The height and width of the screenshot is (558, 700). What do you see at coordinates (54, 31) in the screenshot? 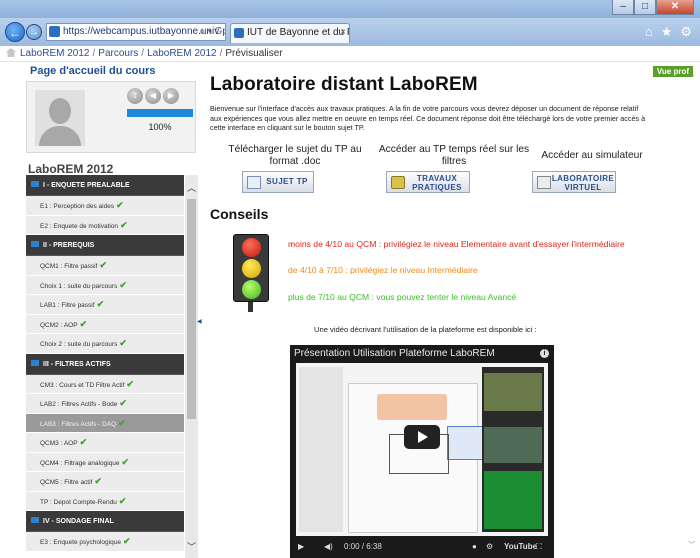
I see `site-favicon-icon` at bounding box center [54, 31].